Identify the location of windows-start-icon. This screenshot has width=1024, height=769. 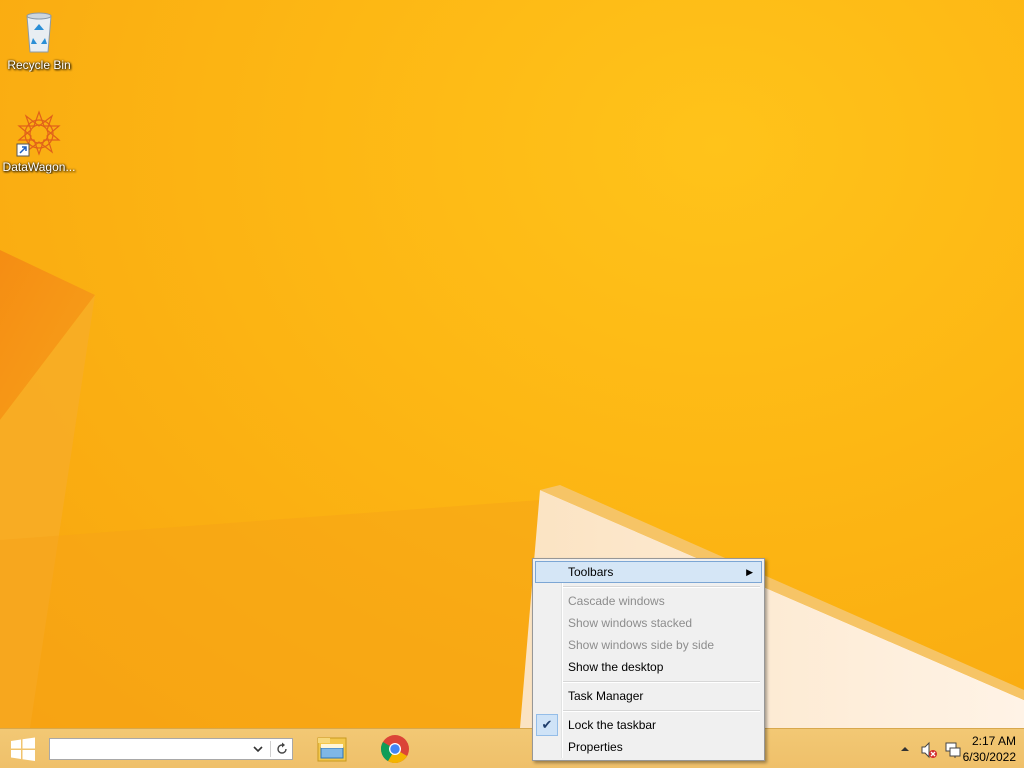
(23, 749).